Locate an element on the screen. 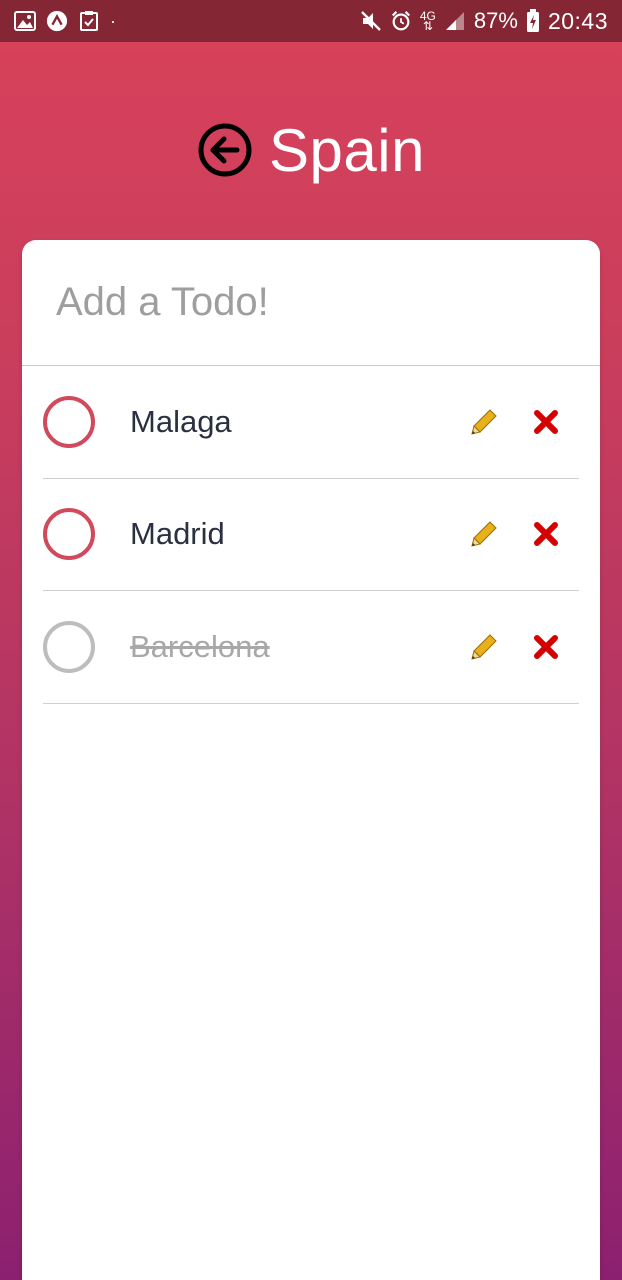  status-bar: · 4G ⇅ 87% 20:43 is located at coordinates (311, 21).